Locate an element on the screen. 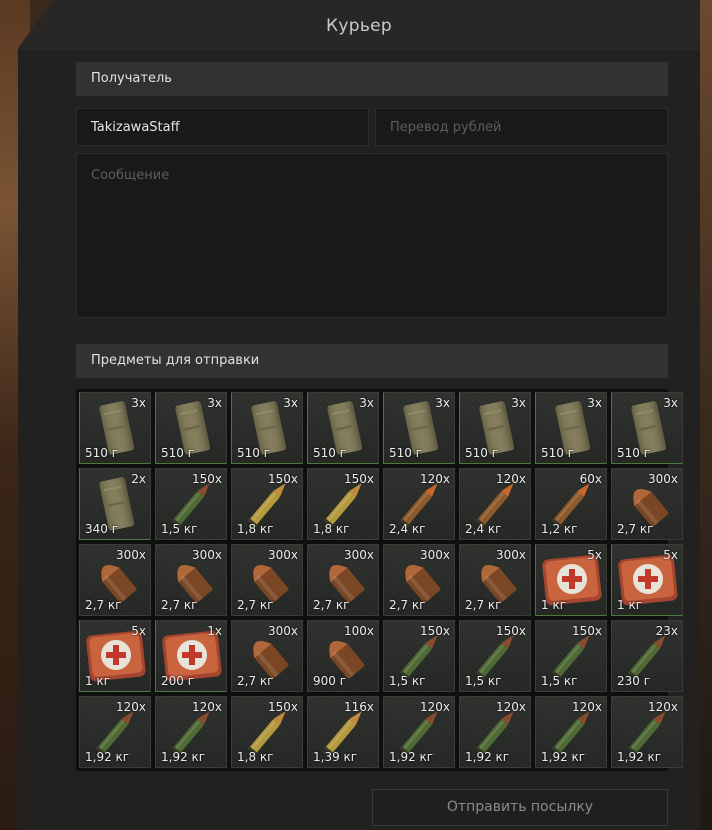  item-slot: 60x 1,2 кг is located at coordinates (571, 504).